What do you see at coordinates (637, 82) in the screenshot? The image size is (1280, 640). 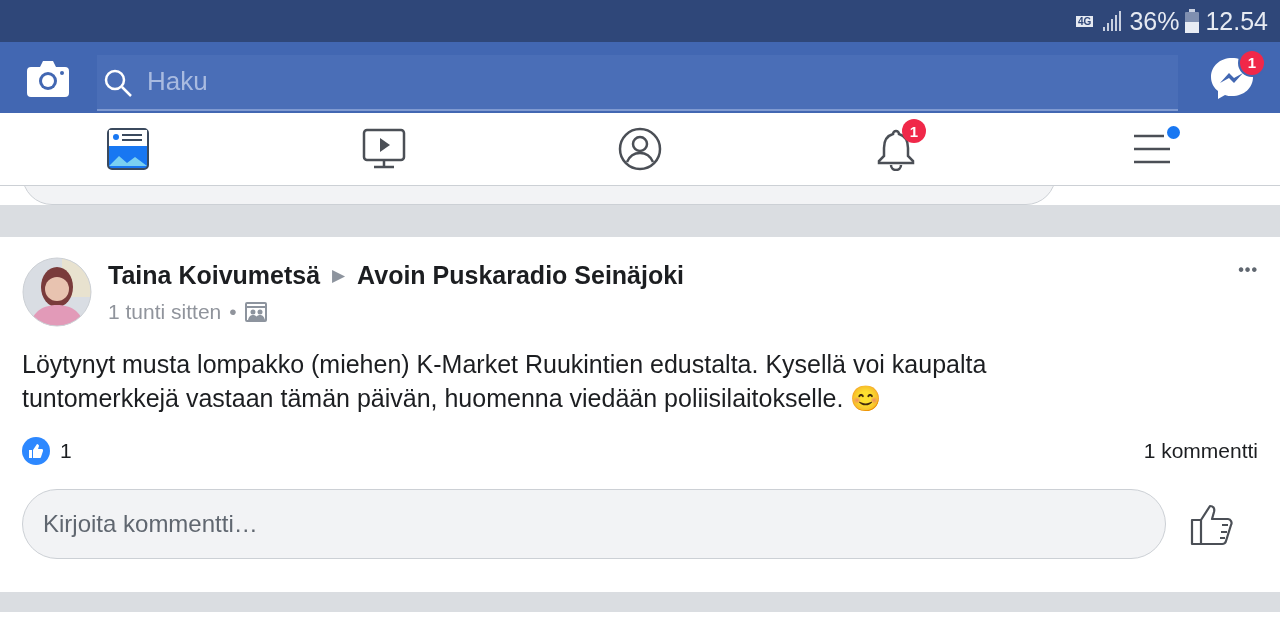 I see `search-field: Haku` at bounding box center [637, 82].